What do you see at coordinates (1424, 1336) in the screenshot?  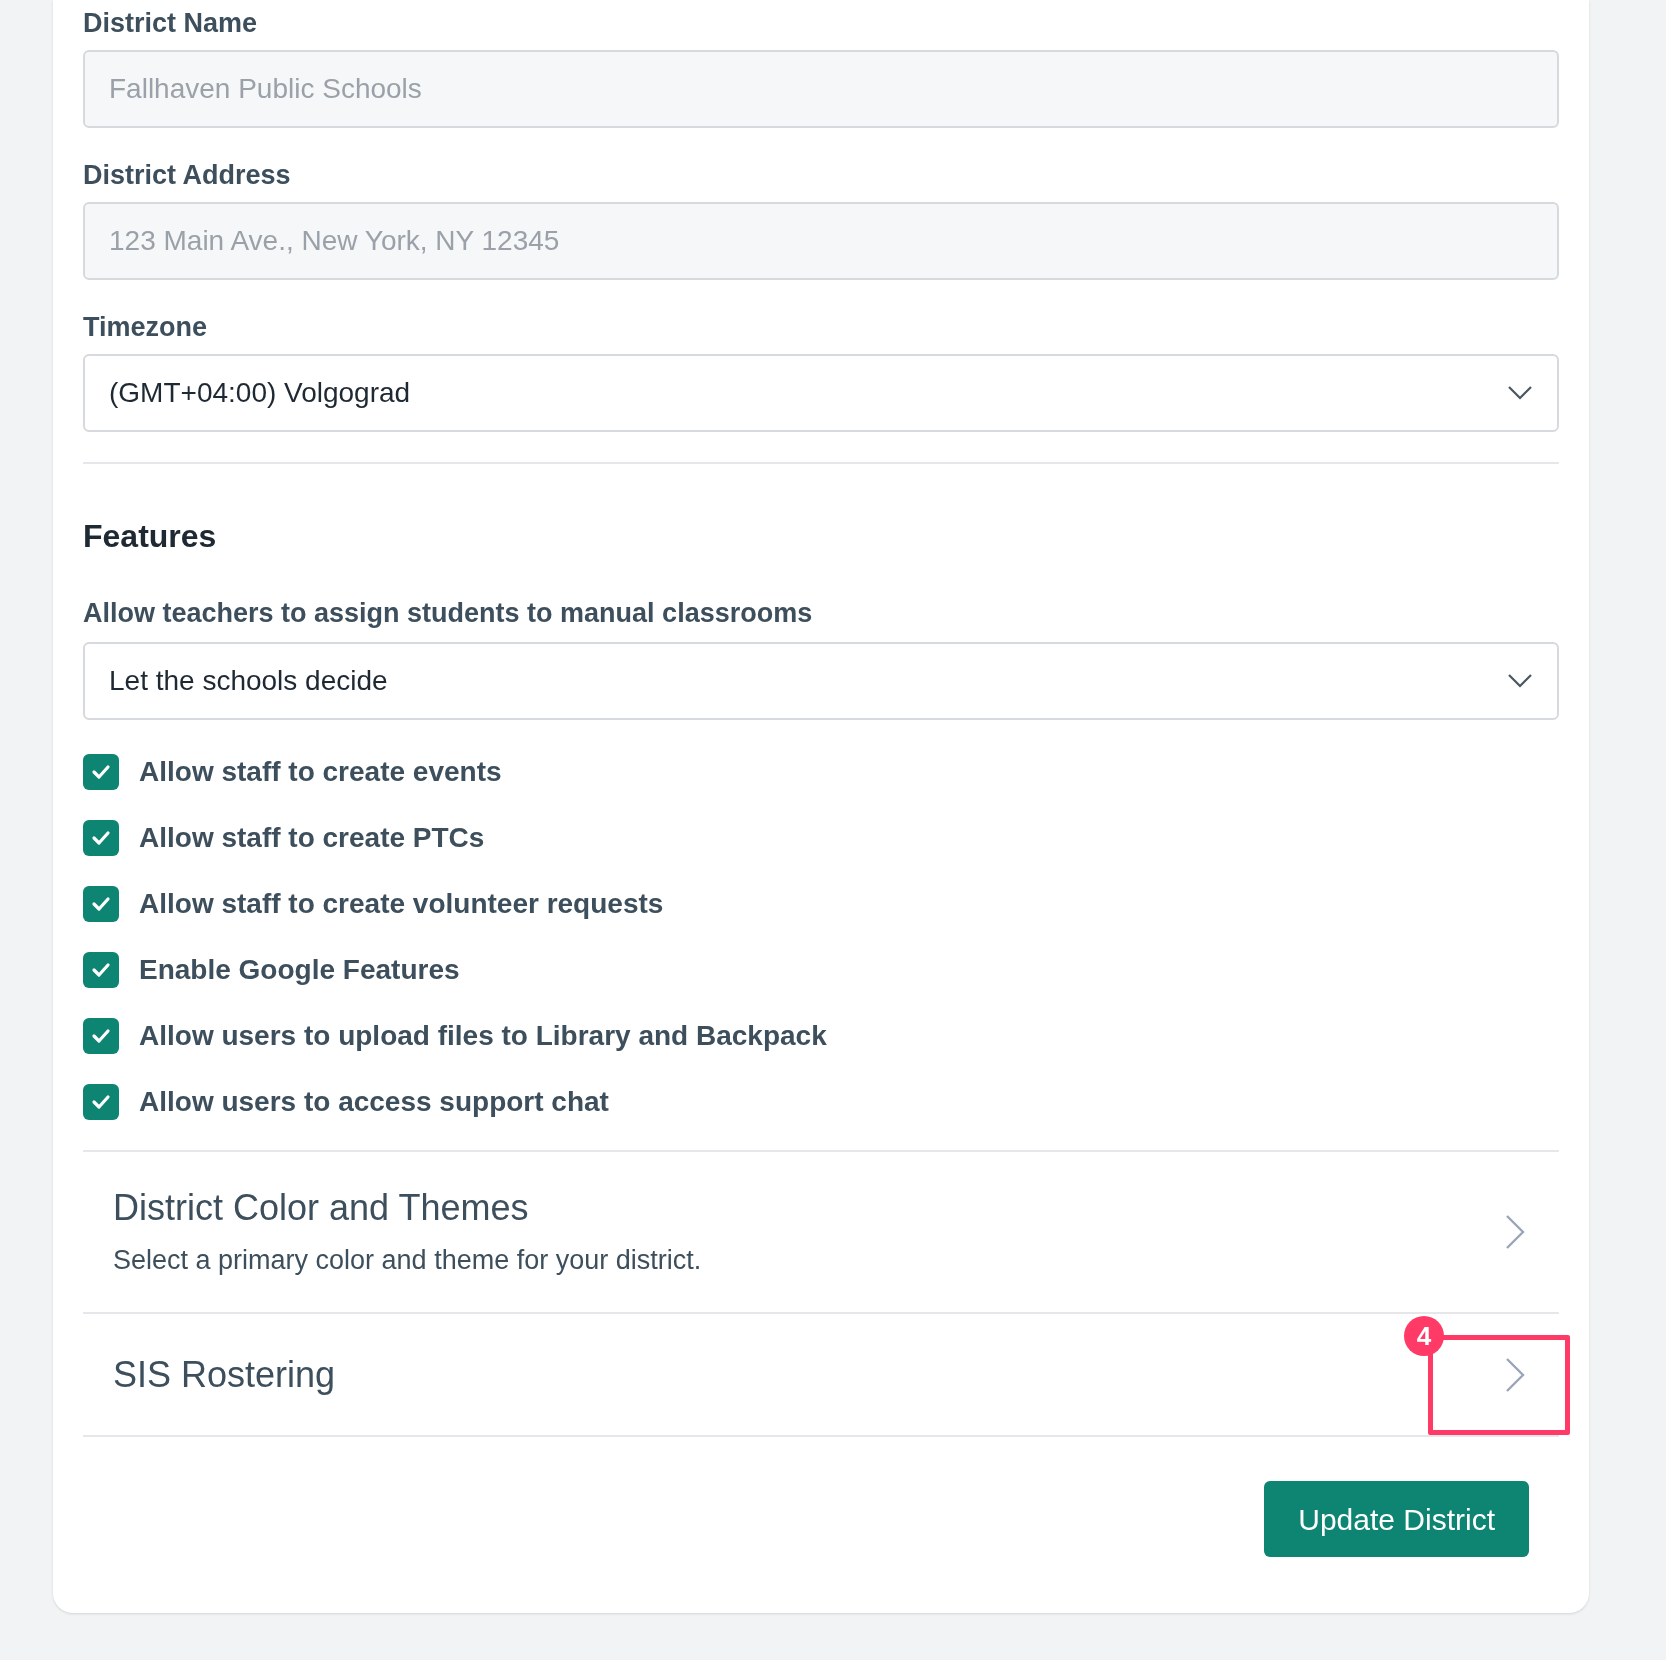 I see `annotation-badge: 4` at bounding box center [1424, 1336].